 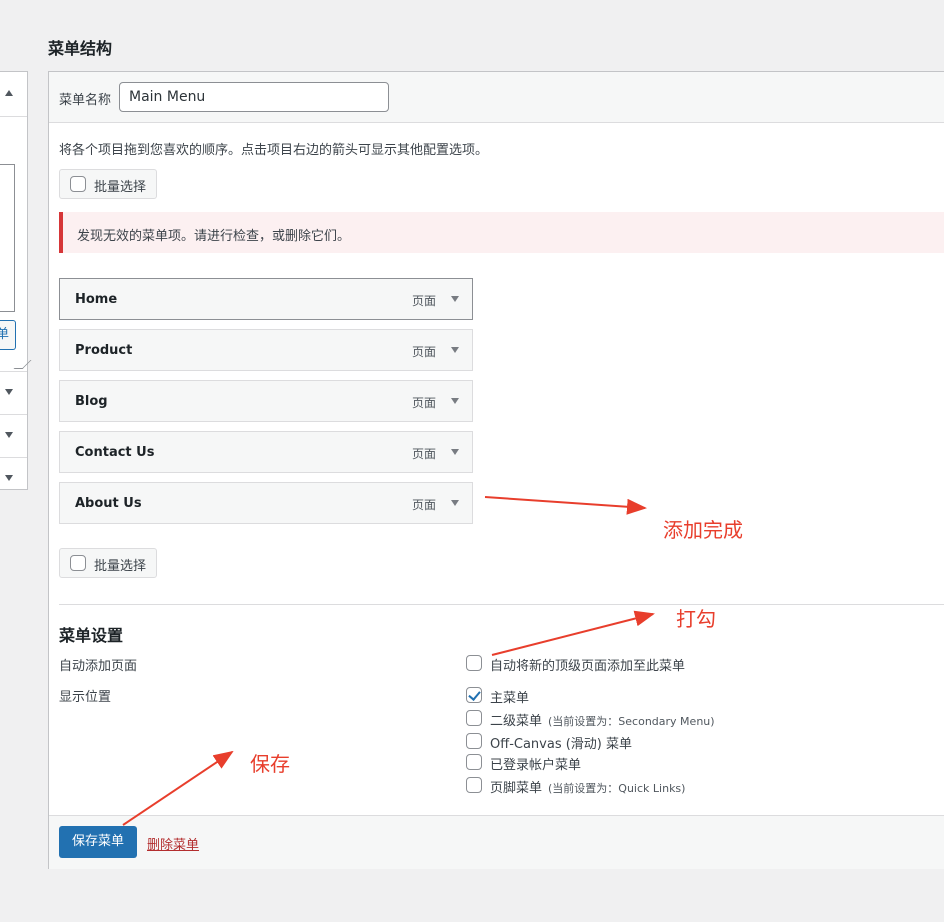 I want to click on menu-item: Contact Us 页面, so click(x=266, y=452).